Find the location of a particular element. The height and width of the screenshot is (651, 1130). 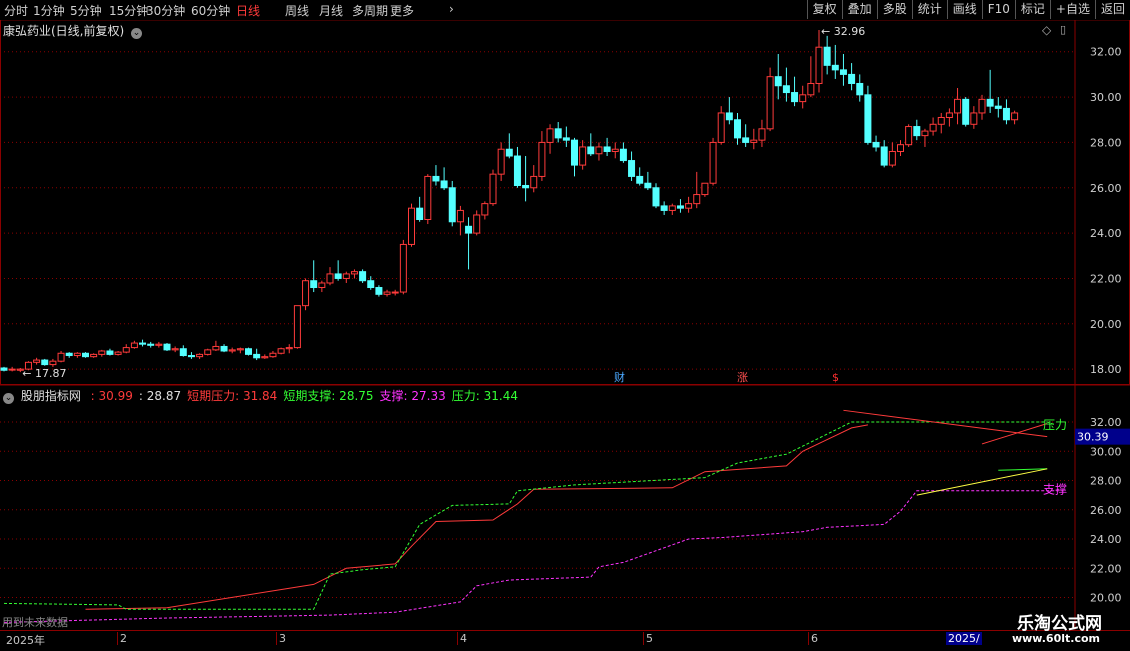

toolbar-button-2: 多股 is located at coordinates (894, 9).